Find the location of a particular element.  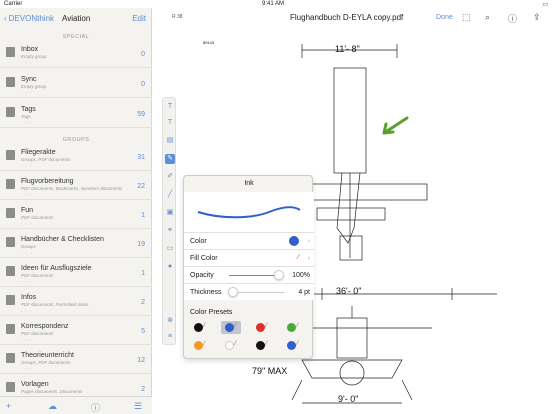

item-subtitle: Pages documents, Documents is located at coordinates (52, 391).